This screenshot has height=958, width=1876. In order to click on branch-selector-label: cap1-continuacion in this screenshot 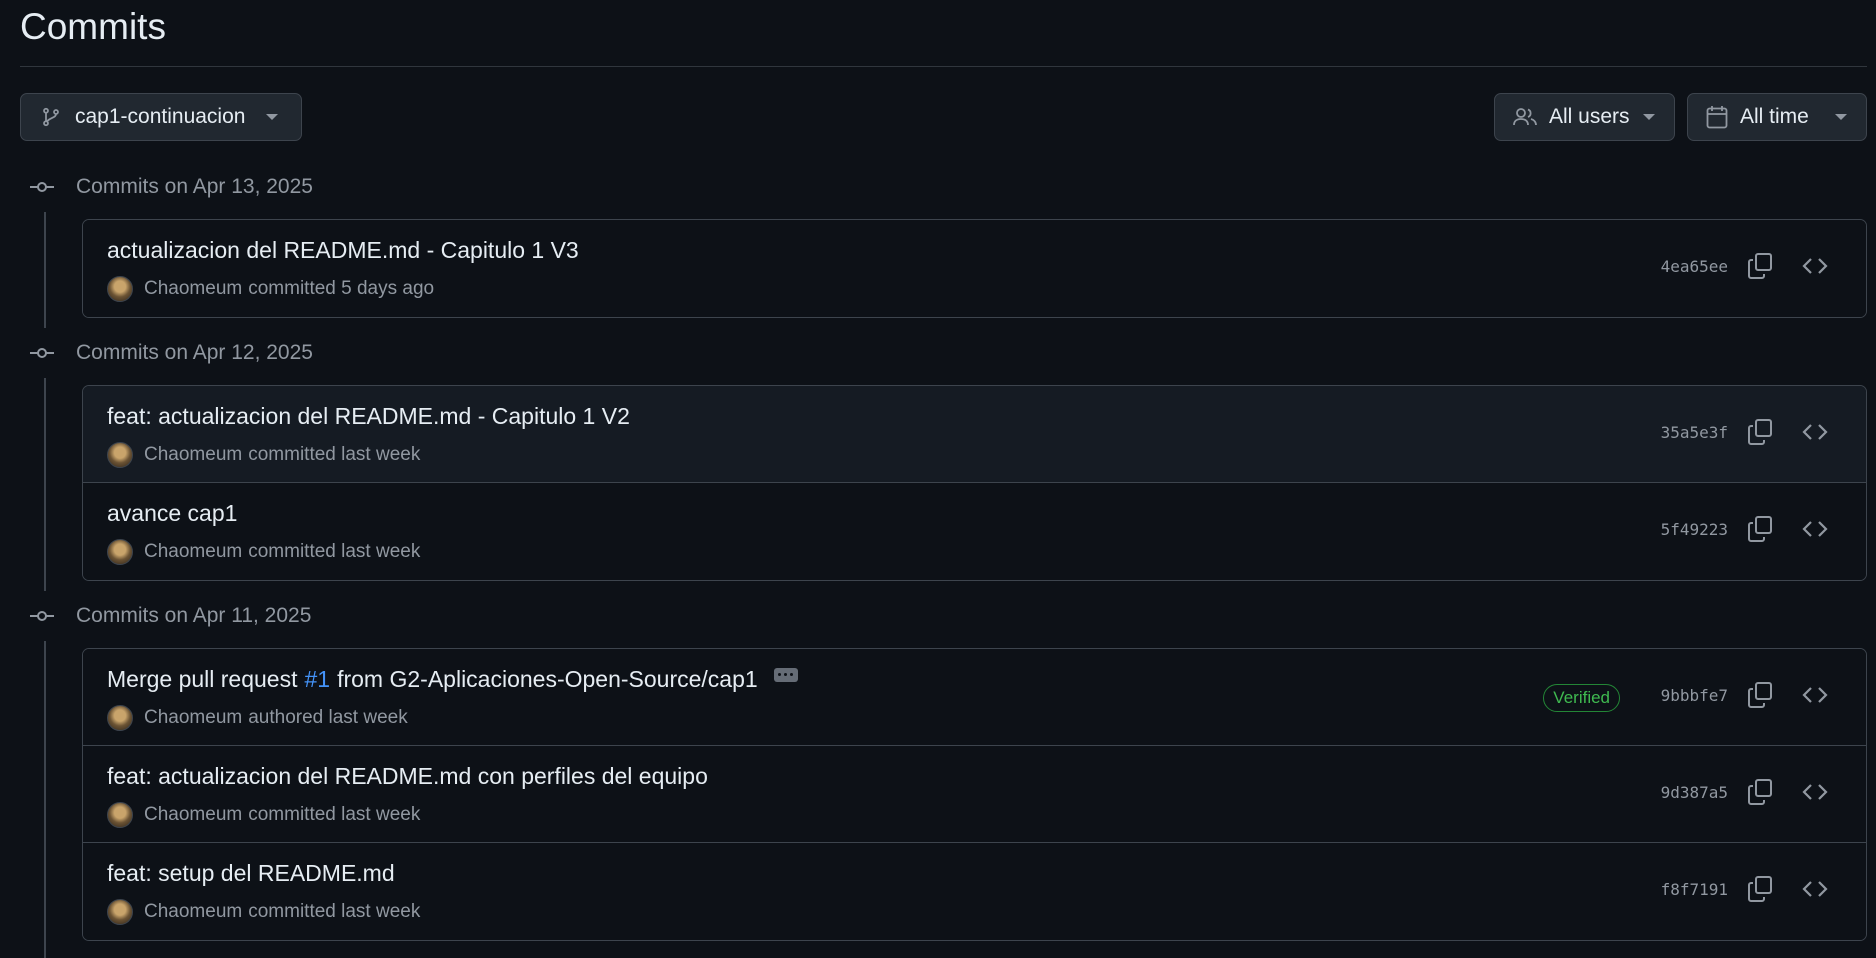, I will do `click(160, 116)`.